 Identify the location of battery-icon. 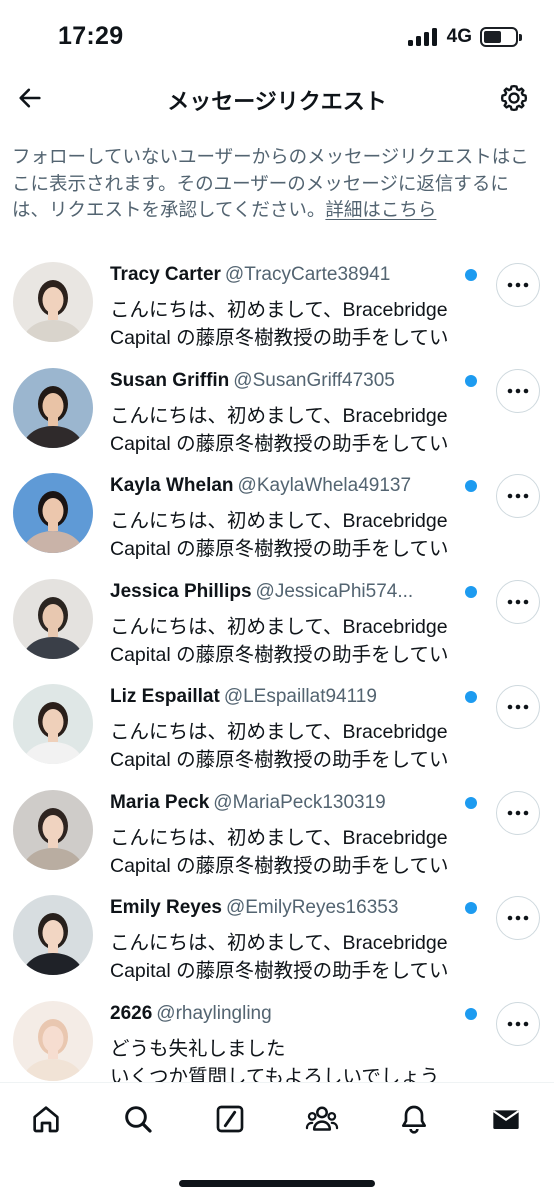
(501, 37).